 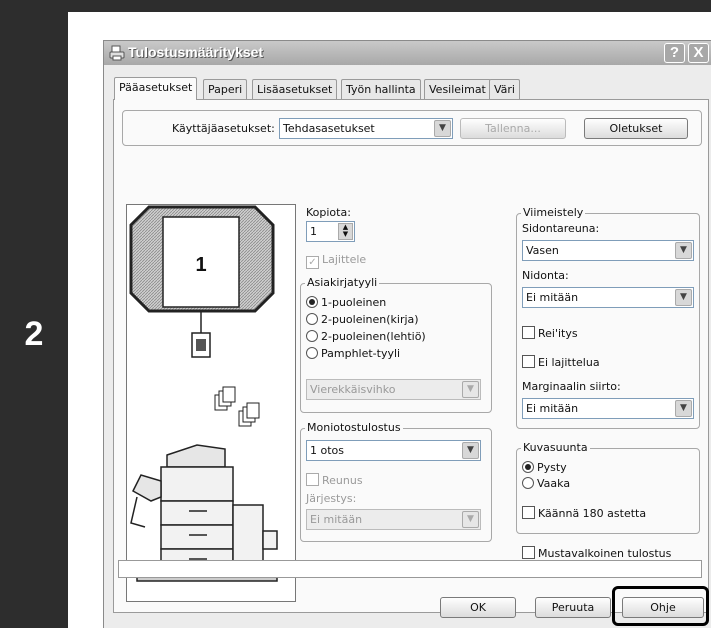 What do you see at coordinates (608, 250) in the screenshot?
I see `binding-edge-combo: Vasen ▼` at bounding box center [608, 250].